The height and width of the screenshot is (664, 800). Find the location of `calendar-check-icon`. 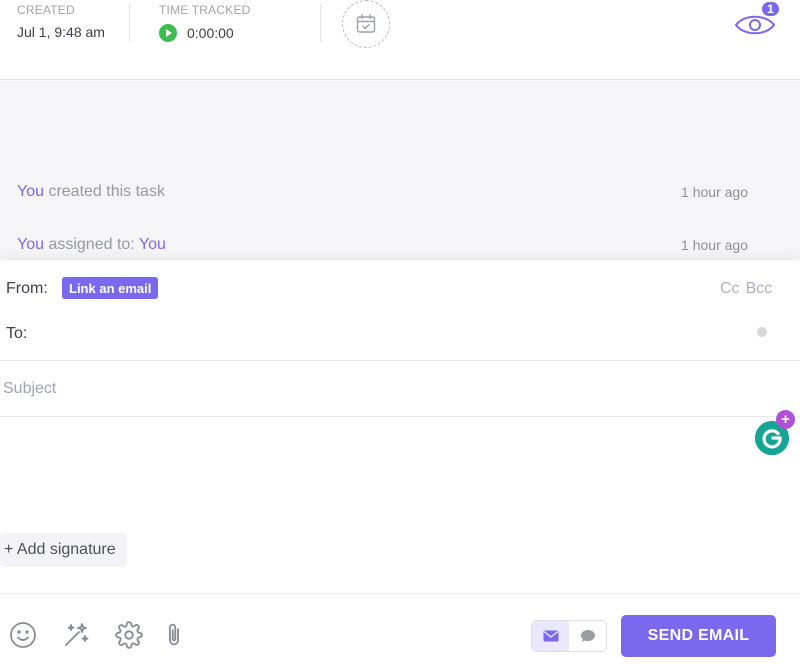

calendar-check-icon is located at coordinates (366, 23).